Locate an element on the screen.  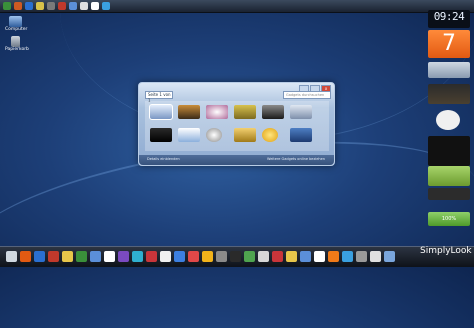
search-input: Gadgets durchsuchen is located at coordinates (307, 95).